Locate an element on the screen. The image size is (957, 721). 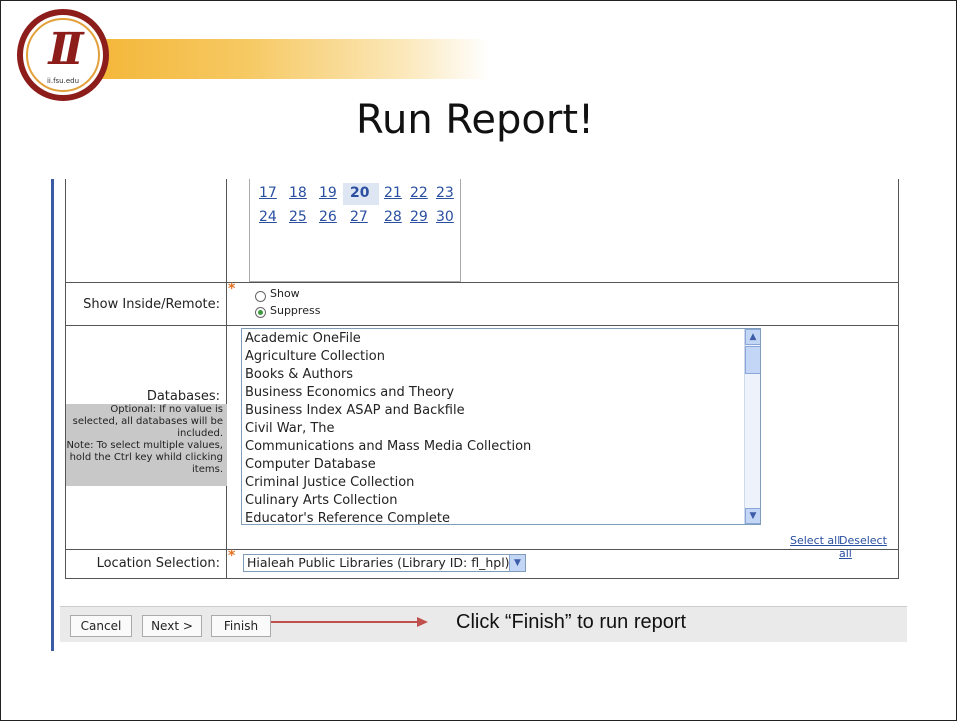
select-all-link: Select all is located at coordinates (815, 540).